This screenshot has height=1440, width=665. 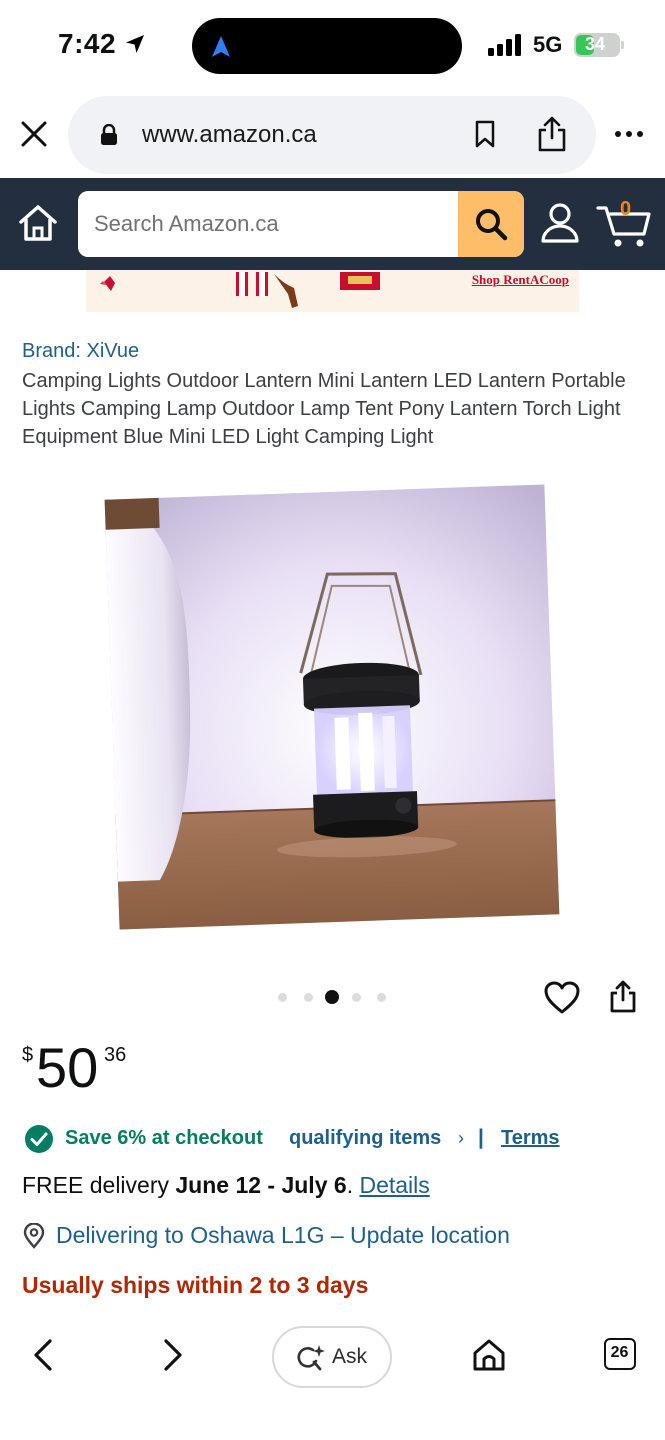 What do you see at coordinates (624, 224) in the screenshot?
I see `cart-button: 0` at bounding box center [624, 224].